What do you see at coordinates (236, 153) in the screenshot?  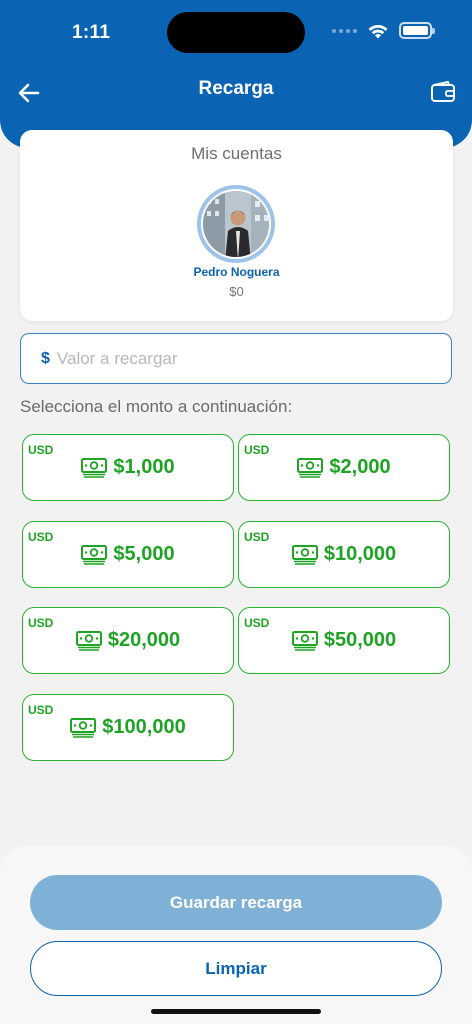 I see `accounts-title: Mis cuentas` at bounding box center [236, 153].